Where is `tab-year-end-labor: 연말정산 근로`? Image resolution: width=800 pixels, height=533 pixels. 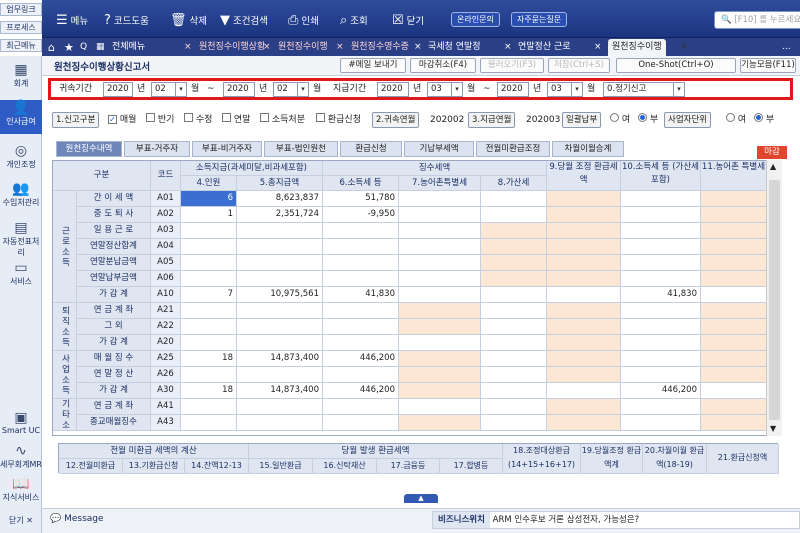 tab-year-end-labor: 연말정산 근로 is located at coordinates (544, 47).